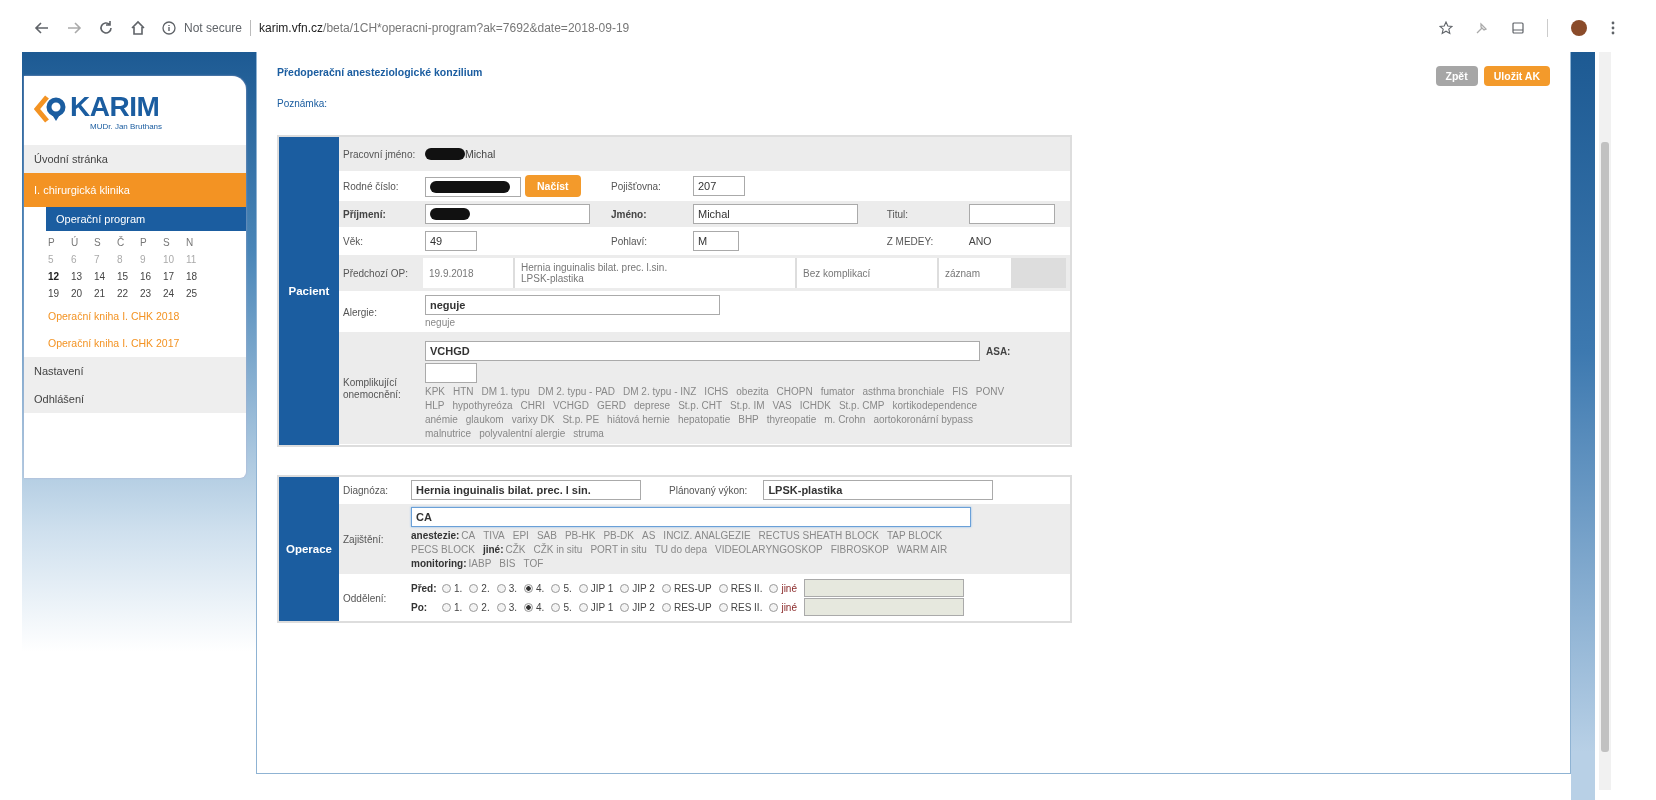  Describe the element at coordinates (1518, 28) in the screenshot. I see `document-icon` at that location.